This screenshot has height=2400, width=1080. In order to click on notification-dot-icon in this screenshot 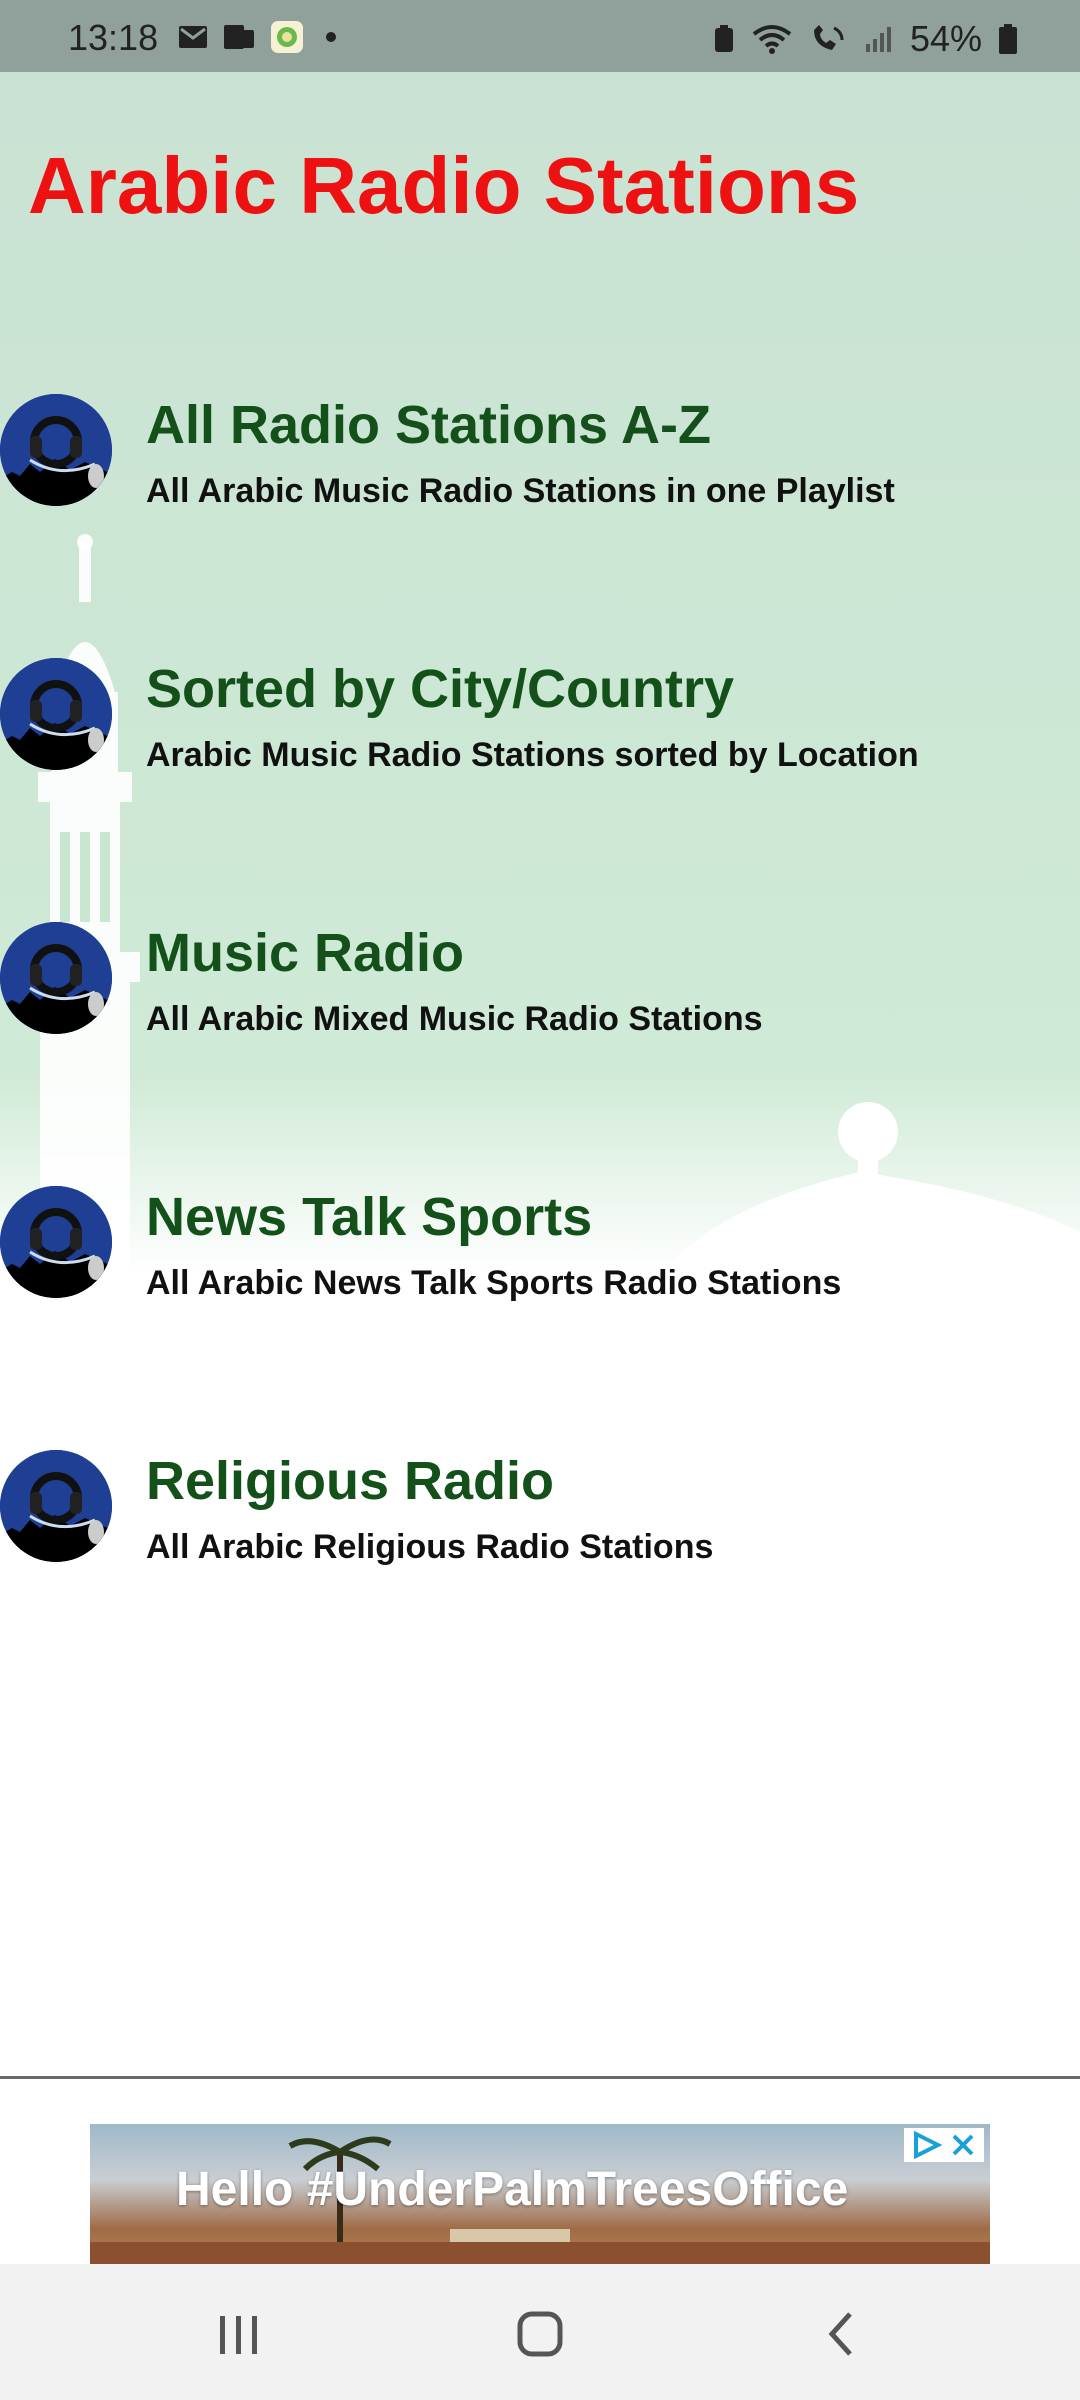, I will do `click(331, 37)`.